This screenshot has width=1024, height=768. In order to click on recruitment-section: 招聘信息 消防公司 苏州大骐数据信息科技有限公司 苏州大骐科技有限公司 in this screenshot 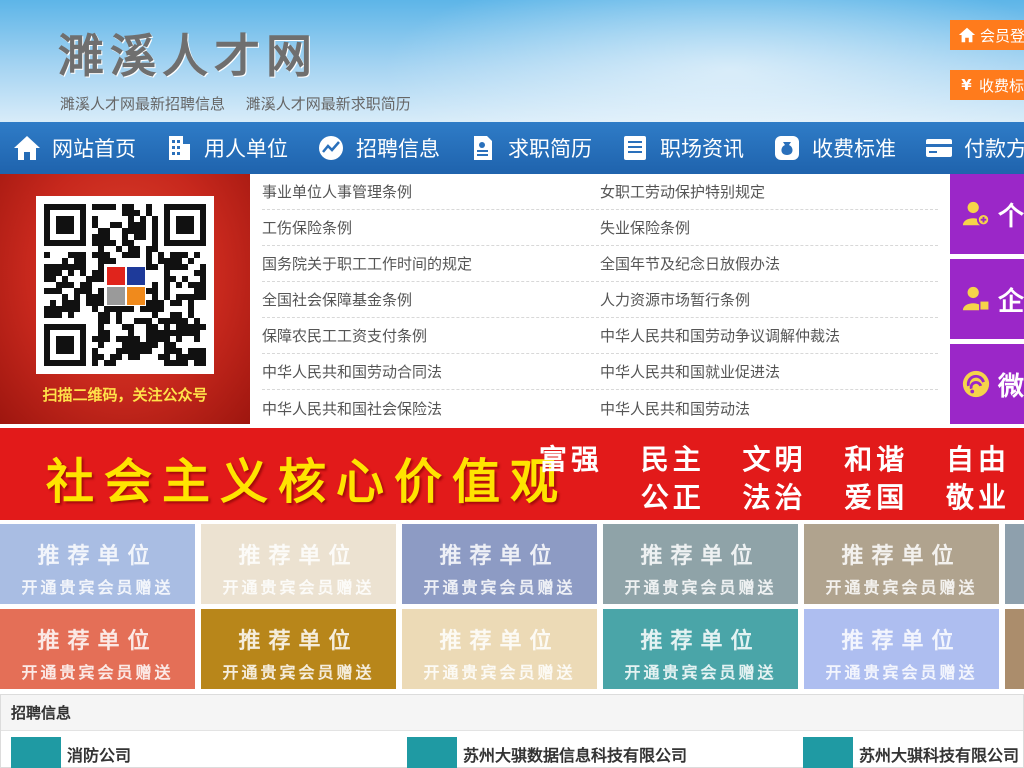, I will do `click(512, 731)`.